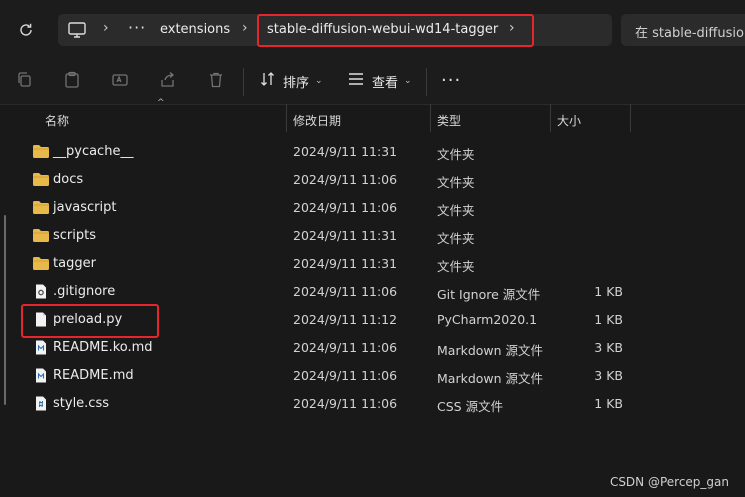  Describe the element at coordinates (385, 83) in the screenshot. I see `view-label: 查看` at that location.